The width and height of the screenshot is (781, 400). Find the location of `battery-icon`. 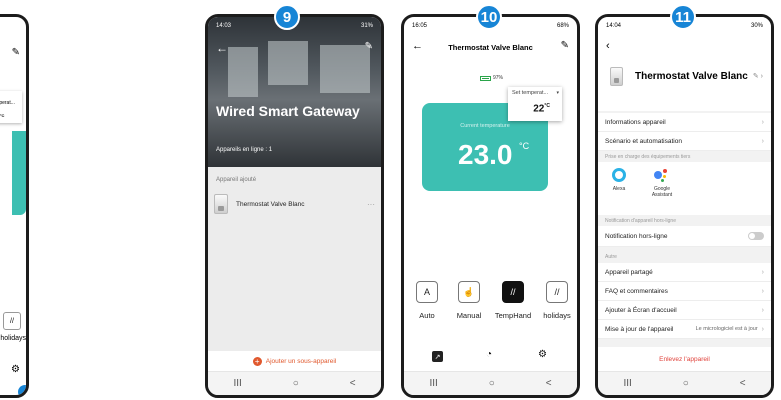

battery-icon is located at coordinates (485, 78).